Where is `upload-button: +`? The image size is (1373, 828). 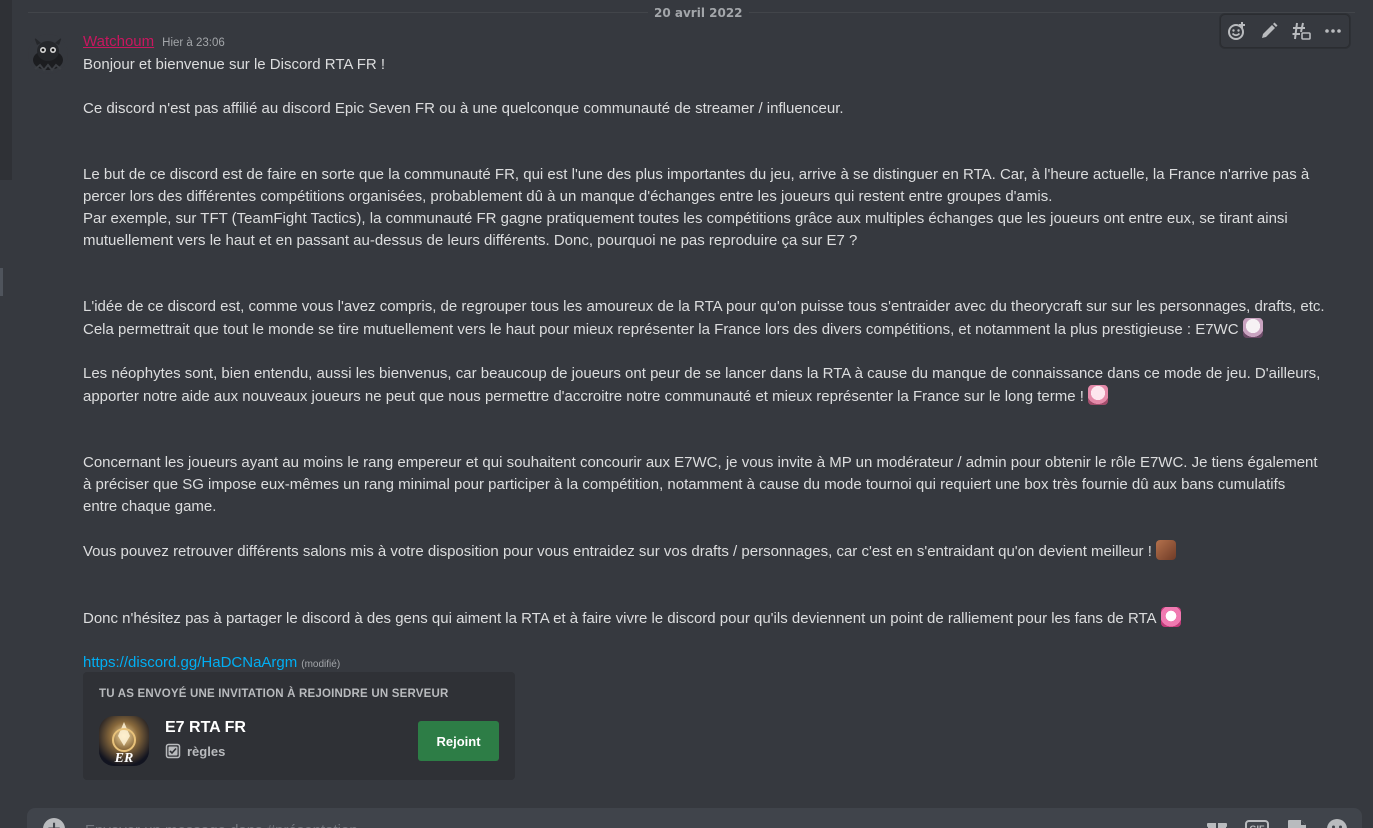
upload-button: + is located at coordinates (54, 823).